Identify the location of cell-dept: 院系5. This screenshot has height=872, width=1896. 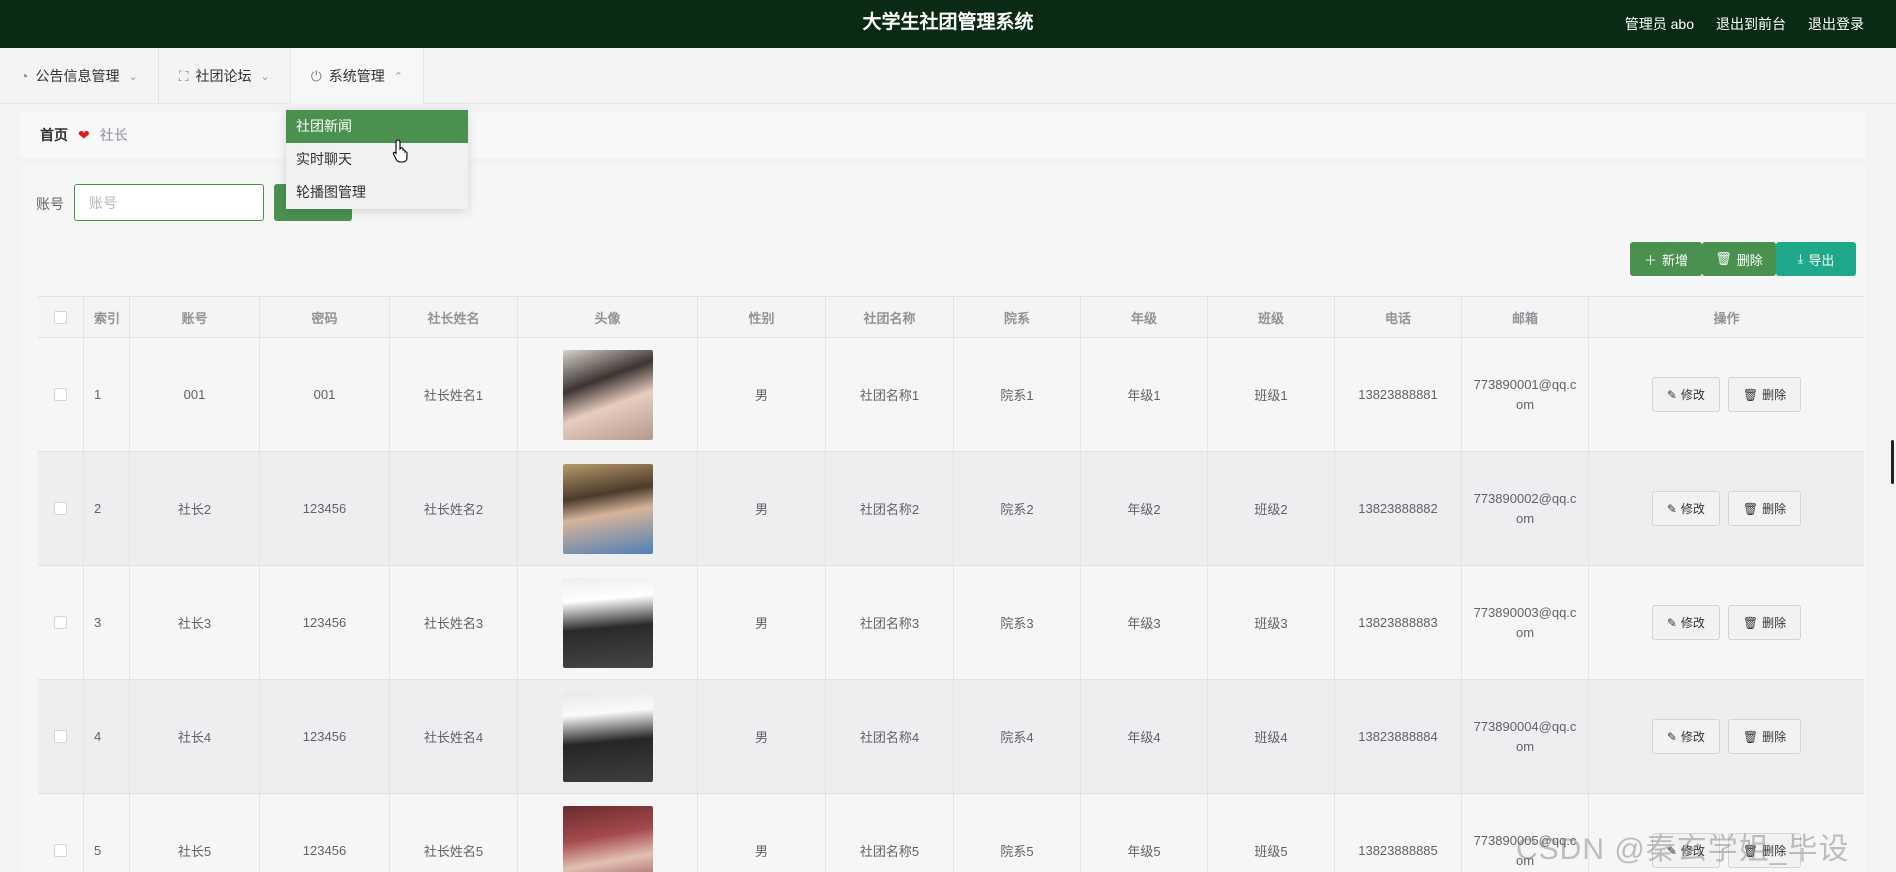
(1017, 833).